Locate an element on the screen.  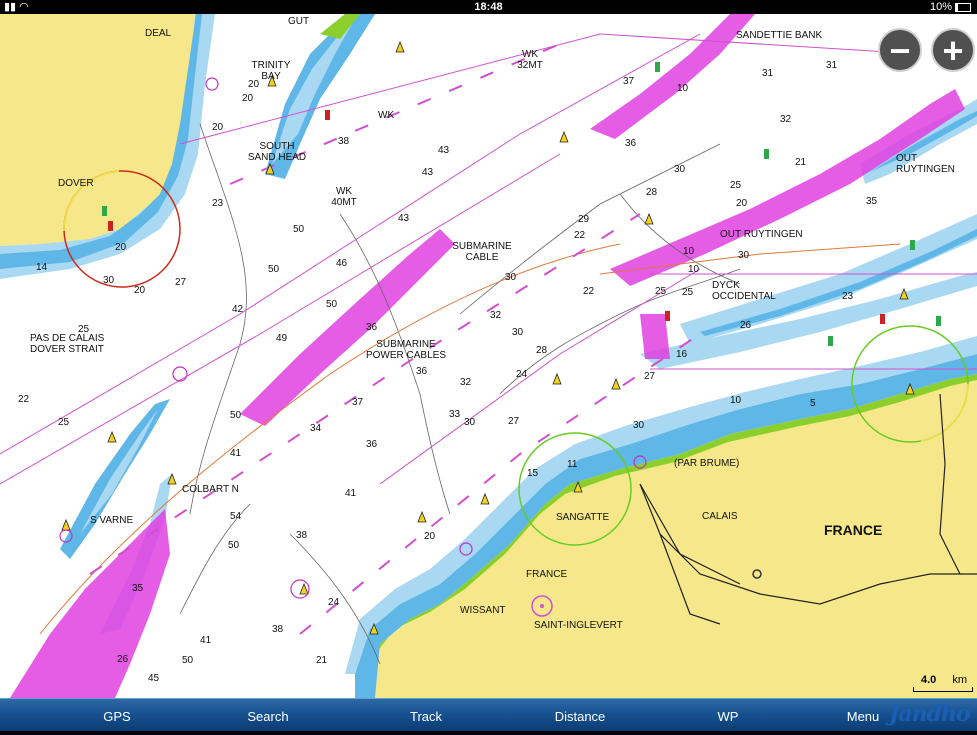
label-spc-line2: POWER CABLES is located at coordinates (406, 355).